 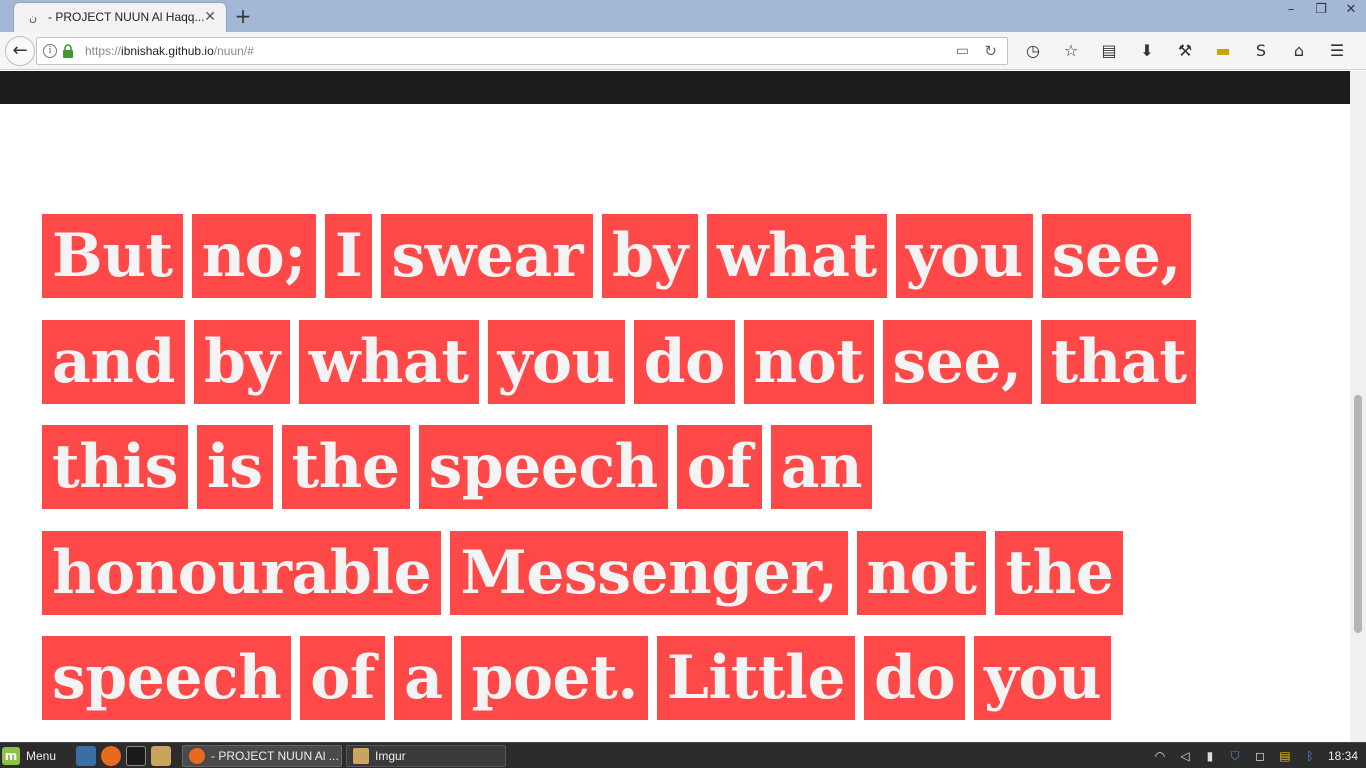 I want to click on s-extension-icon: S, so click(x=1261, y=51).